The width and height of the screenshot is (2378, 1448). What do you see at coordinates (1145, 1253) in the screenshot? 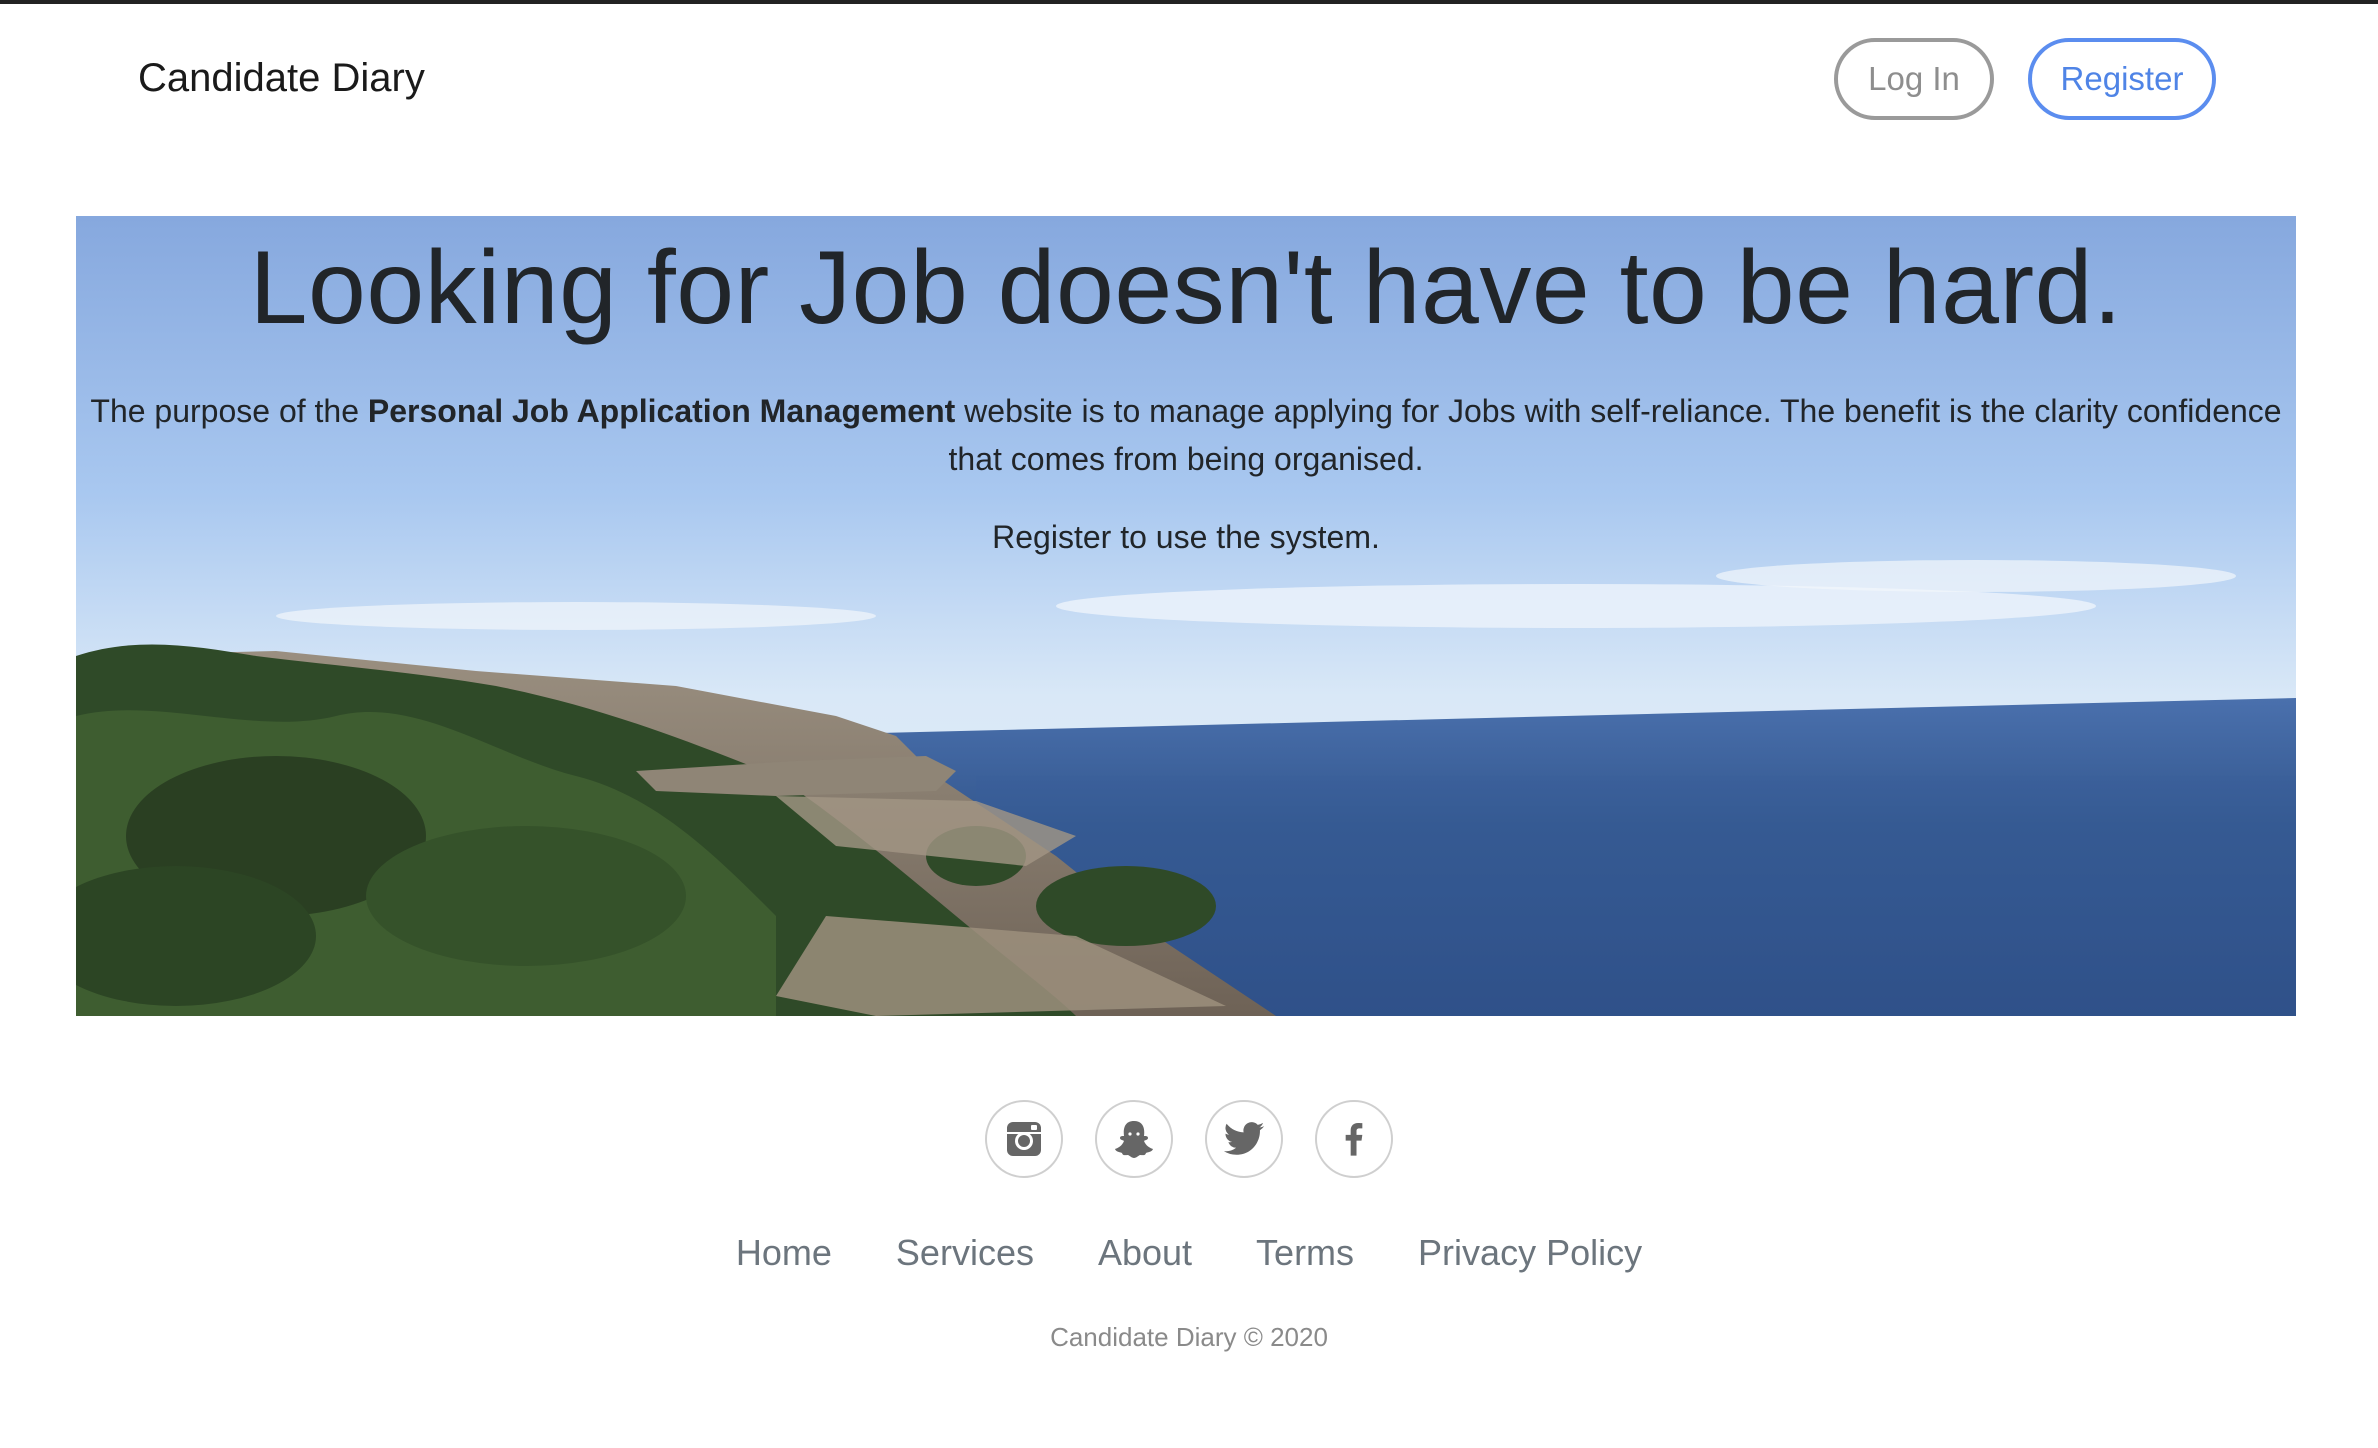
I see `footer-link-about: About` at bounding box center [1145, 1253].